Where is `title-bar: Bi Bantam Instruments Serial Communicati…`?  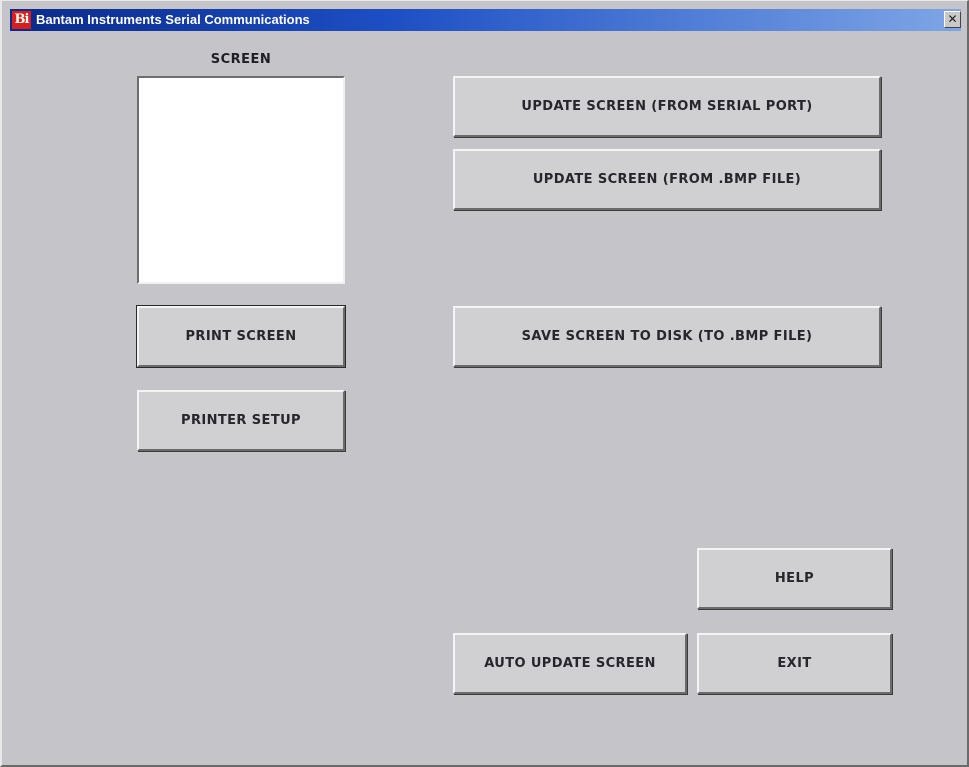 title-bar: Bi Bantam Instruments Serial Communicati… is located at coordinates (485, 20).